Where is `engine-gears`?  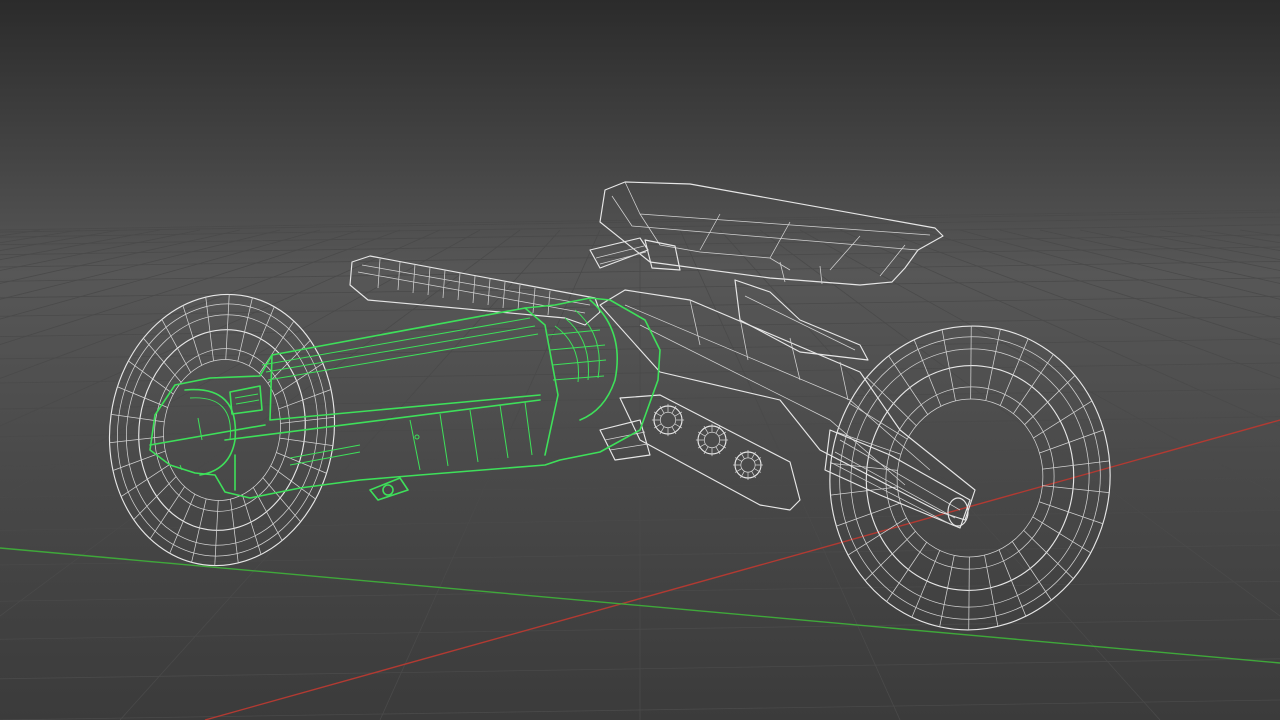 engine-gears is located at coordinates (700, 452).